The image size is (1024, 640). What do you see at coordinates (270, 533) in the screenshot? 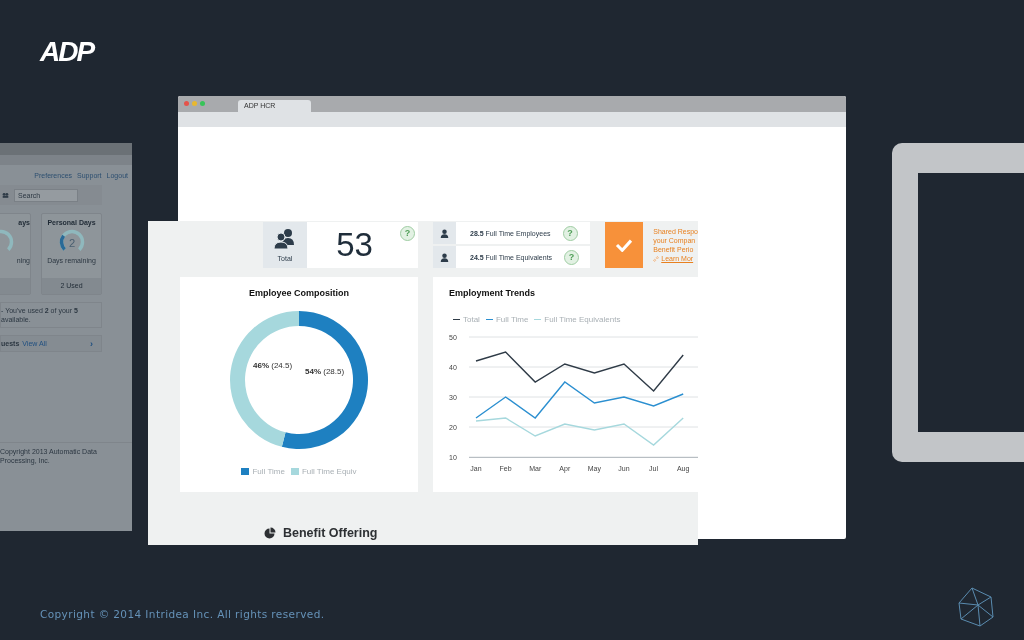
I see `pie-chart-icon` at bounding box center [270, 533].